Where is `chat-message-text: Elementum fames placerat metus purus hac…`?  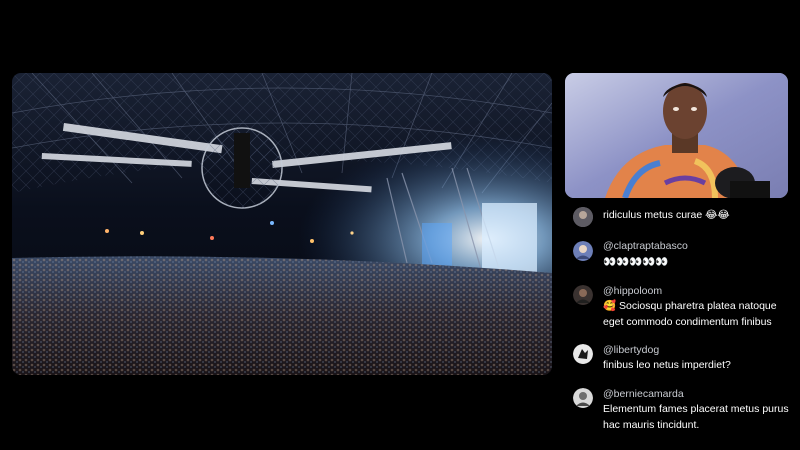
chat-message-text: Elementum fames placerat metus purus hac… is located at coordinates (696, 417).